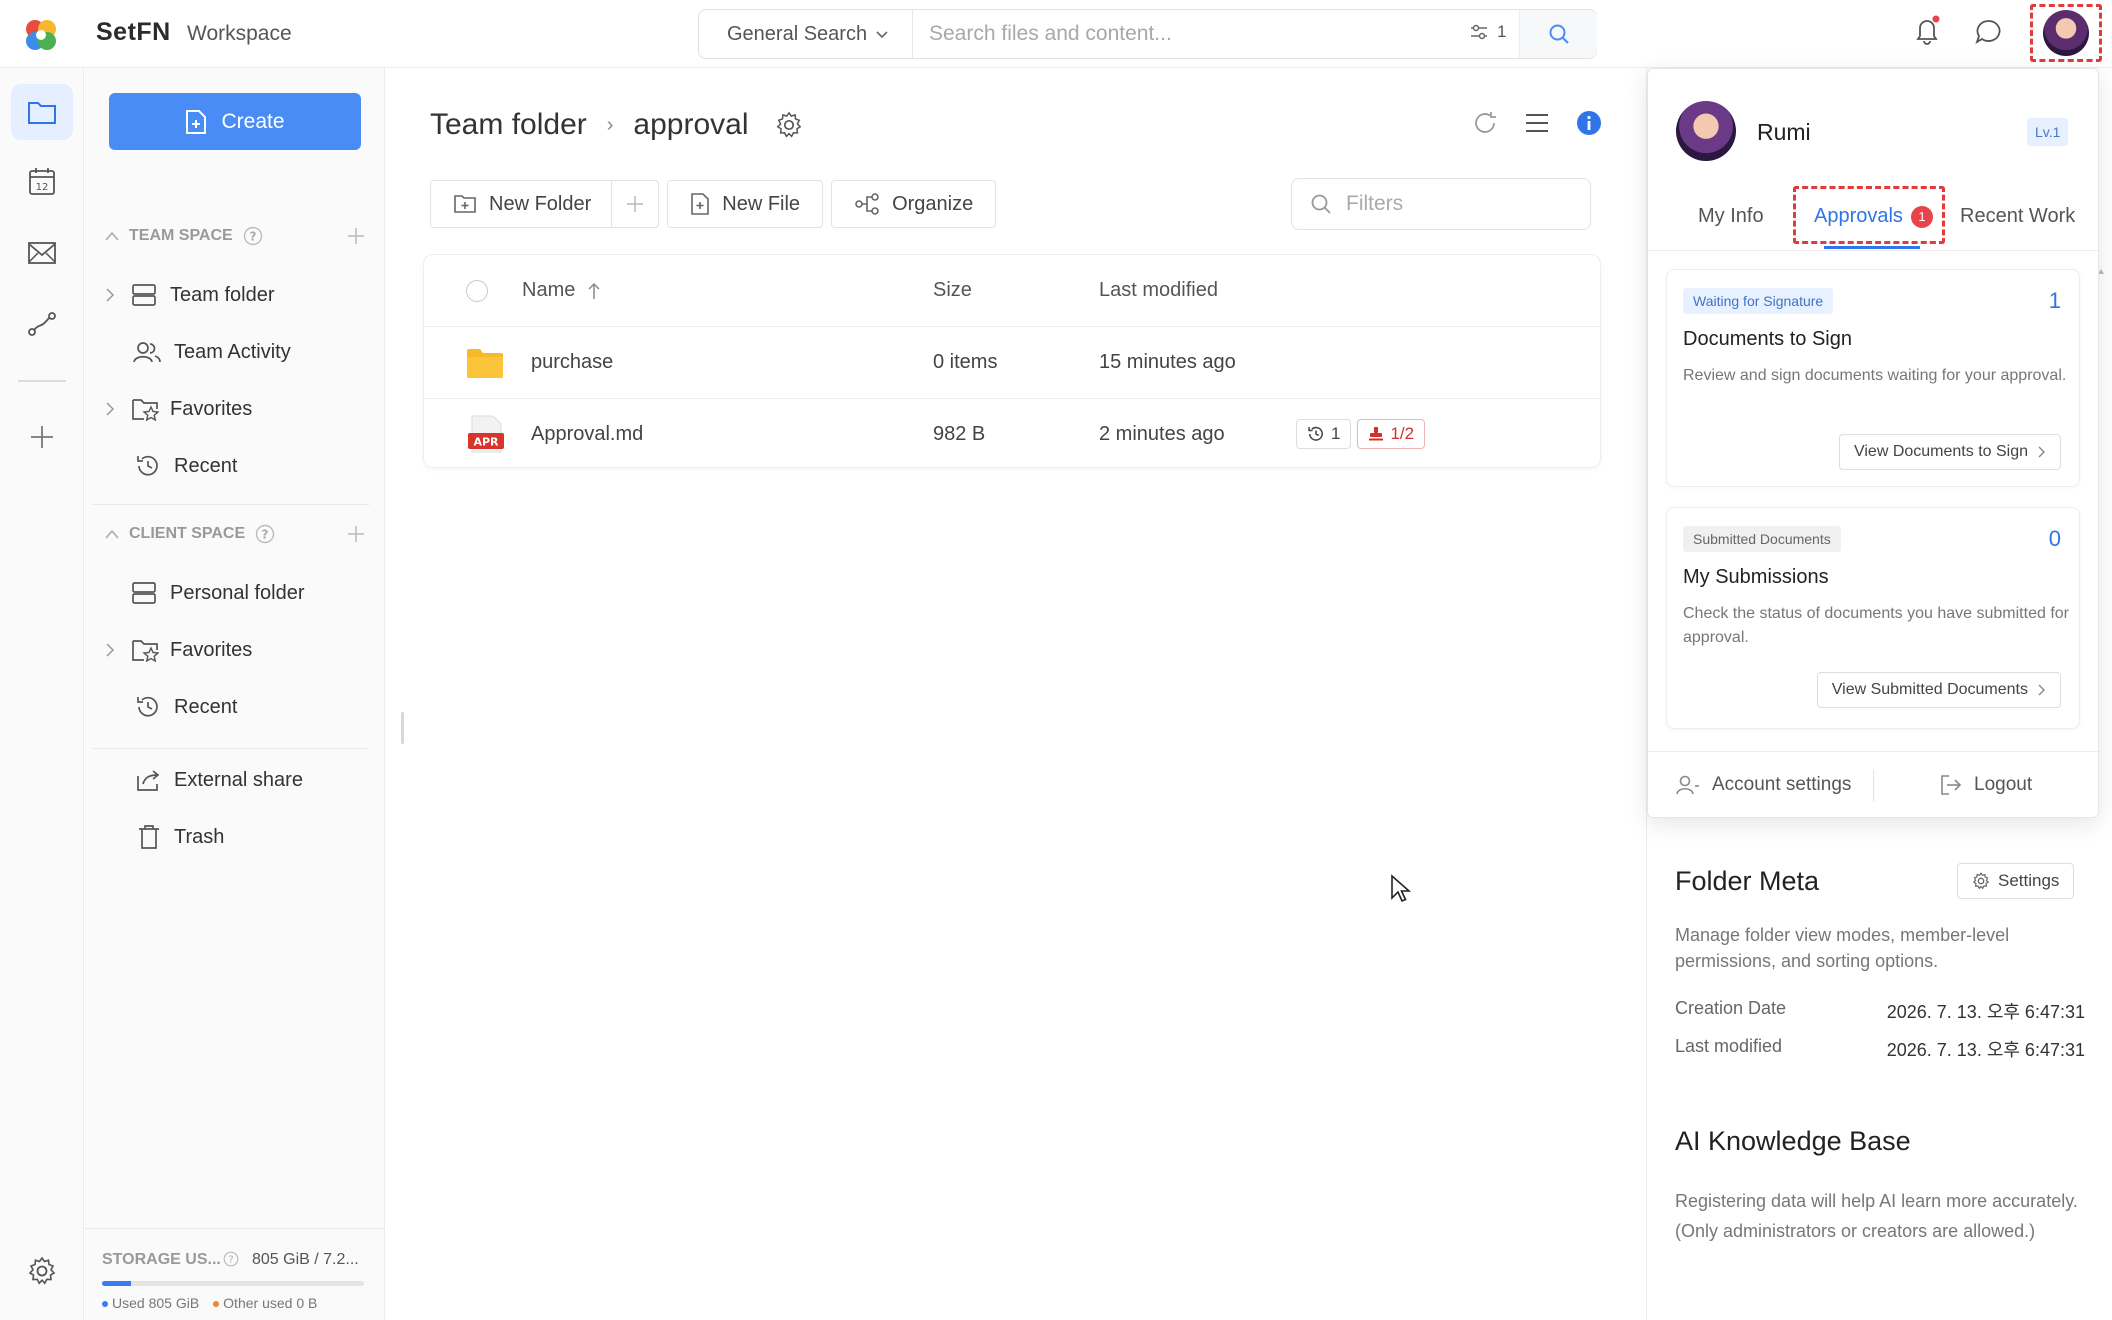  Describe the element at coordinates (477, 290) in the screenshot. I see `select-all-checkbox` at that location.